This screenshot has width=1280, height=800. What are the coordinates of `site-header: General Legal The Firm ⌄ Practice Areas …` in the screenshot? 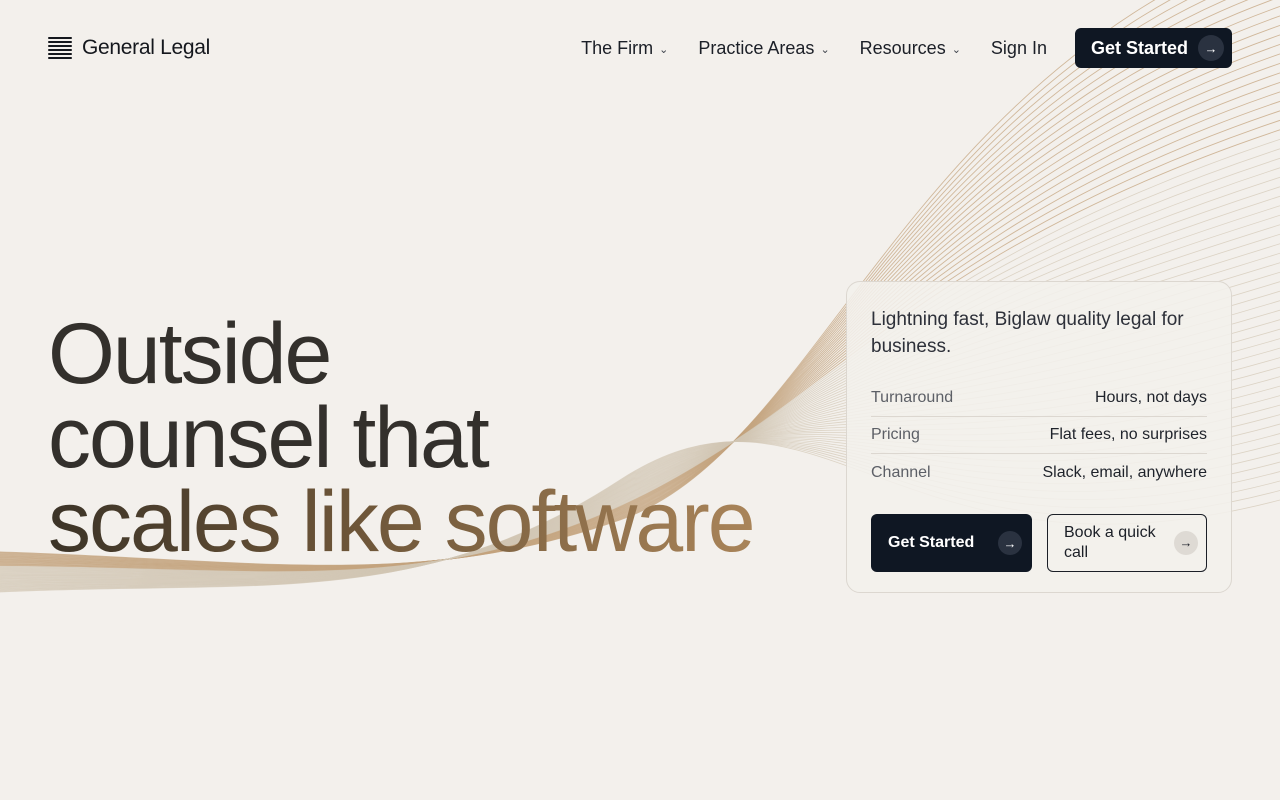 It's located at (640, 48).